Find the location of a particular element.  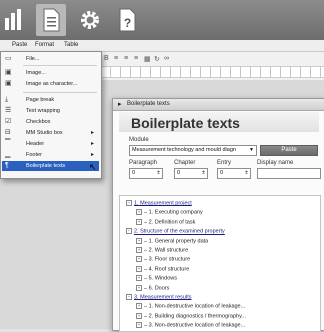

checkbox-icon: ☑ is located at coordinates (8, 121).